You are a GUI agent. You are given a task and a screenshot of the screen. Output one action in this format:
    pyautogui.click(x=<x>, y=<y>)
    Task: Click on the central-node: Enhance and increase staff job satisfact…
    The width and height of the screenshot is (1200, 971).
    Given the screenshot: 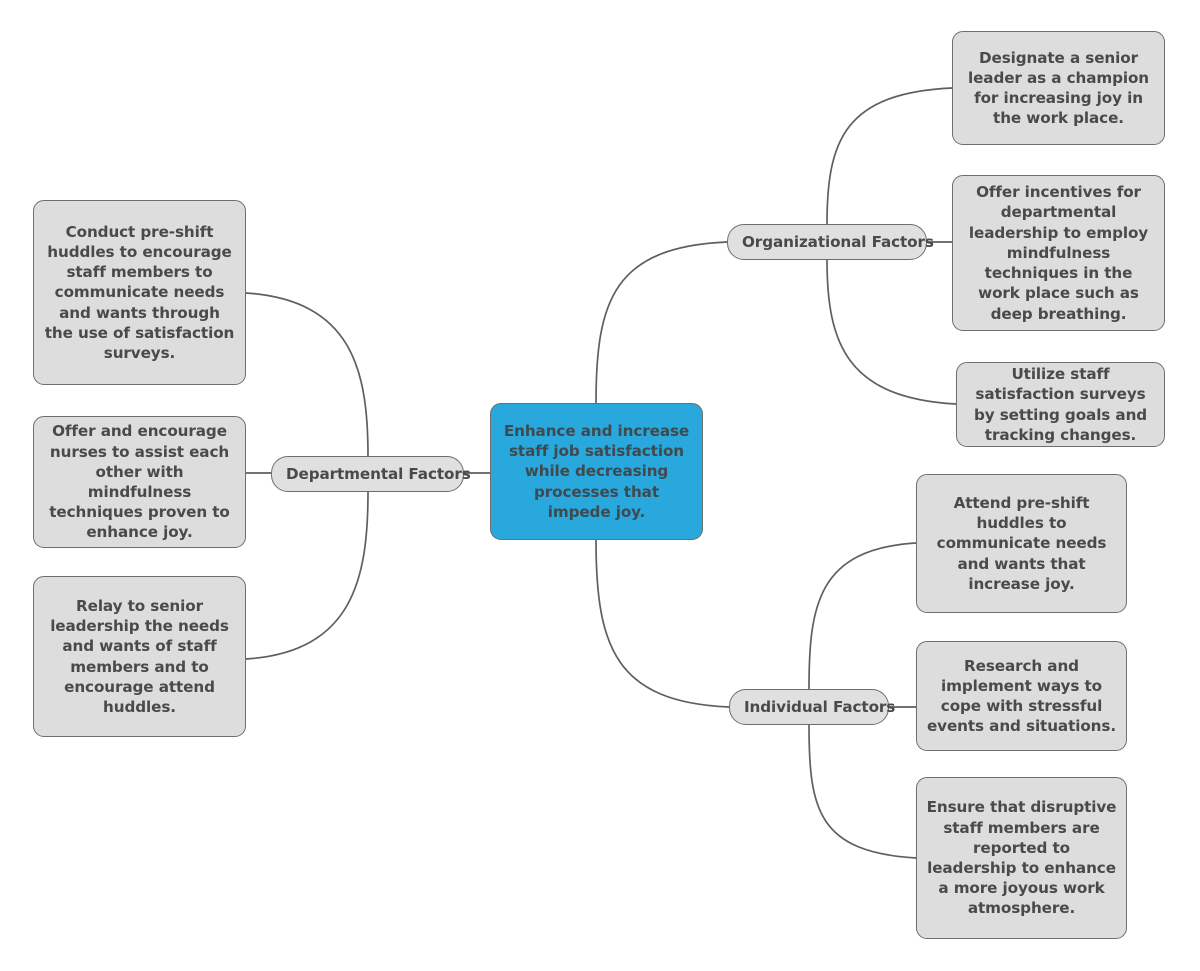 What is the action you would take?
    pyautogui.click(x=596, y=471)
    